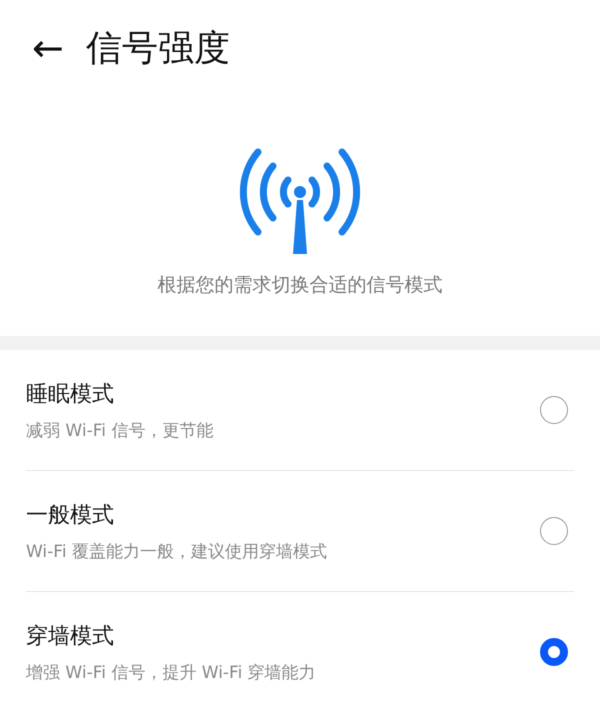  What do you see at coordinates (158, 48) in the screenshot?
I see `page-title: 信号强度` at bounding box center [158, 48].